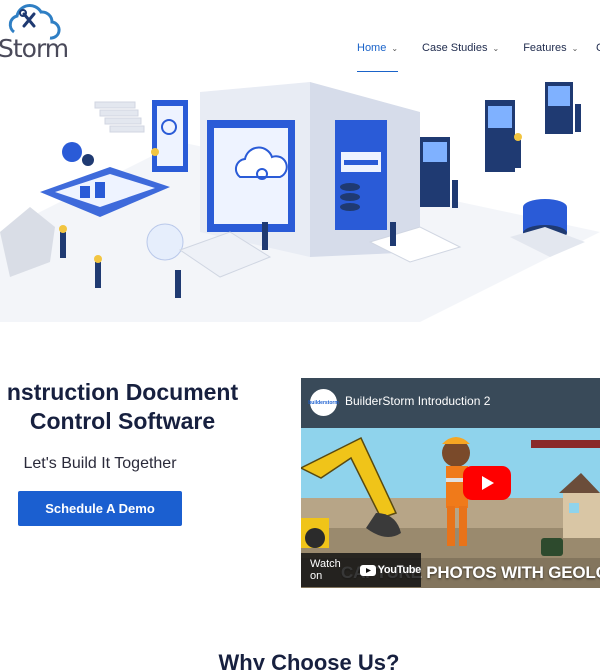  What do you see at coordinates (122, 392) in the screenshot?
I see `headline-line-1: nstruction Document` at bounding box center [122, 392].